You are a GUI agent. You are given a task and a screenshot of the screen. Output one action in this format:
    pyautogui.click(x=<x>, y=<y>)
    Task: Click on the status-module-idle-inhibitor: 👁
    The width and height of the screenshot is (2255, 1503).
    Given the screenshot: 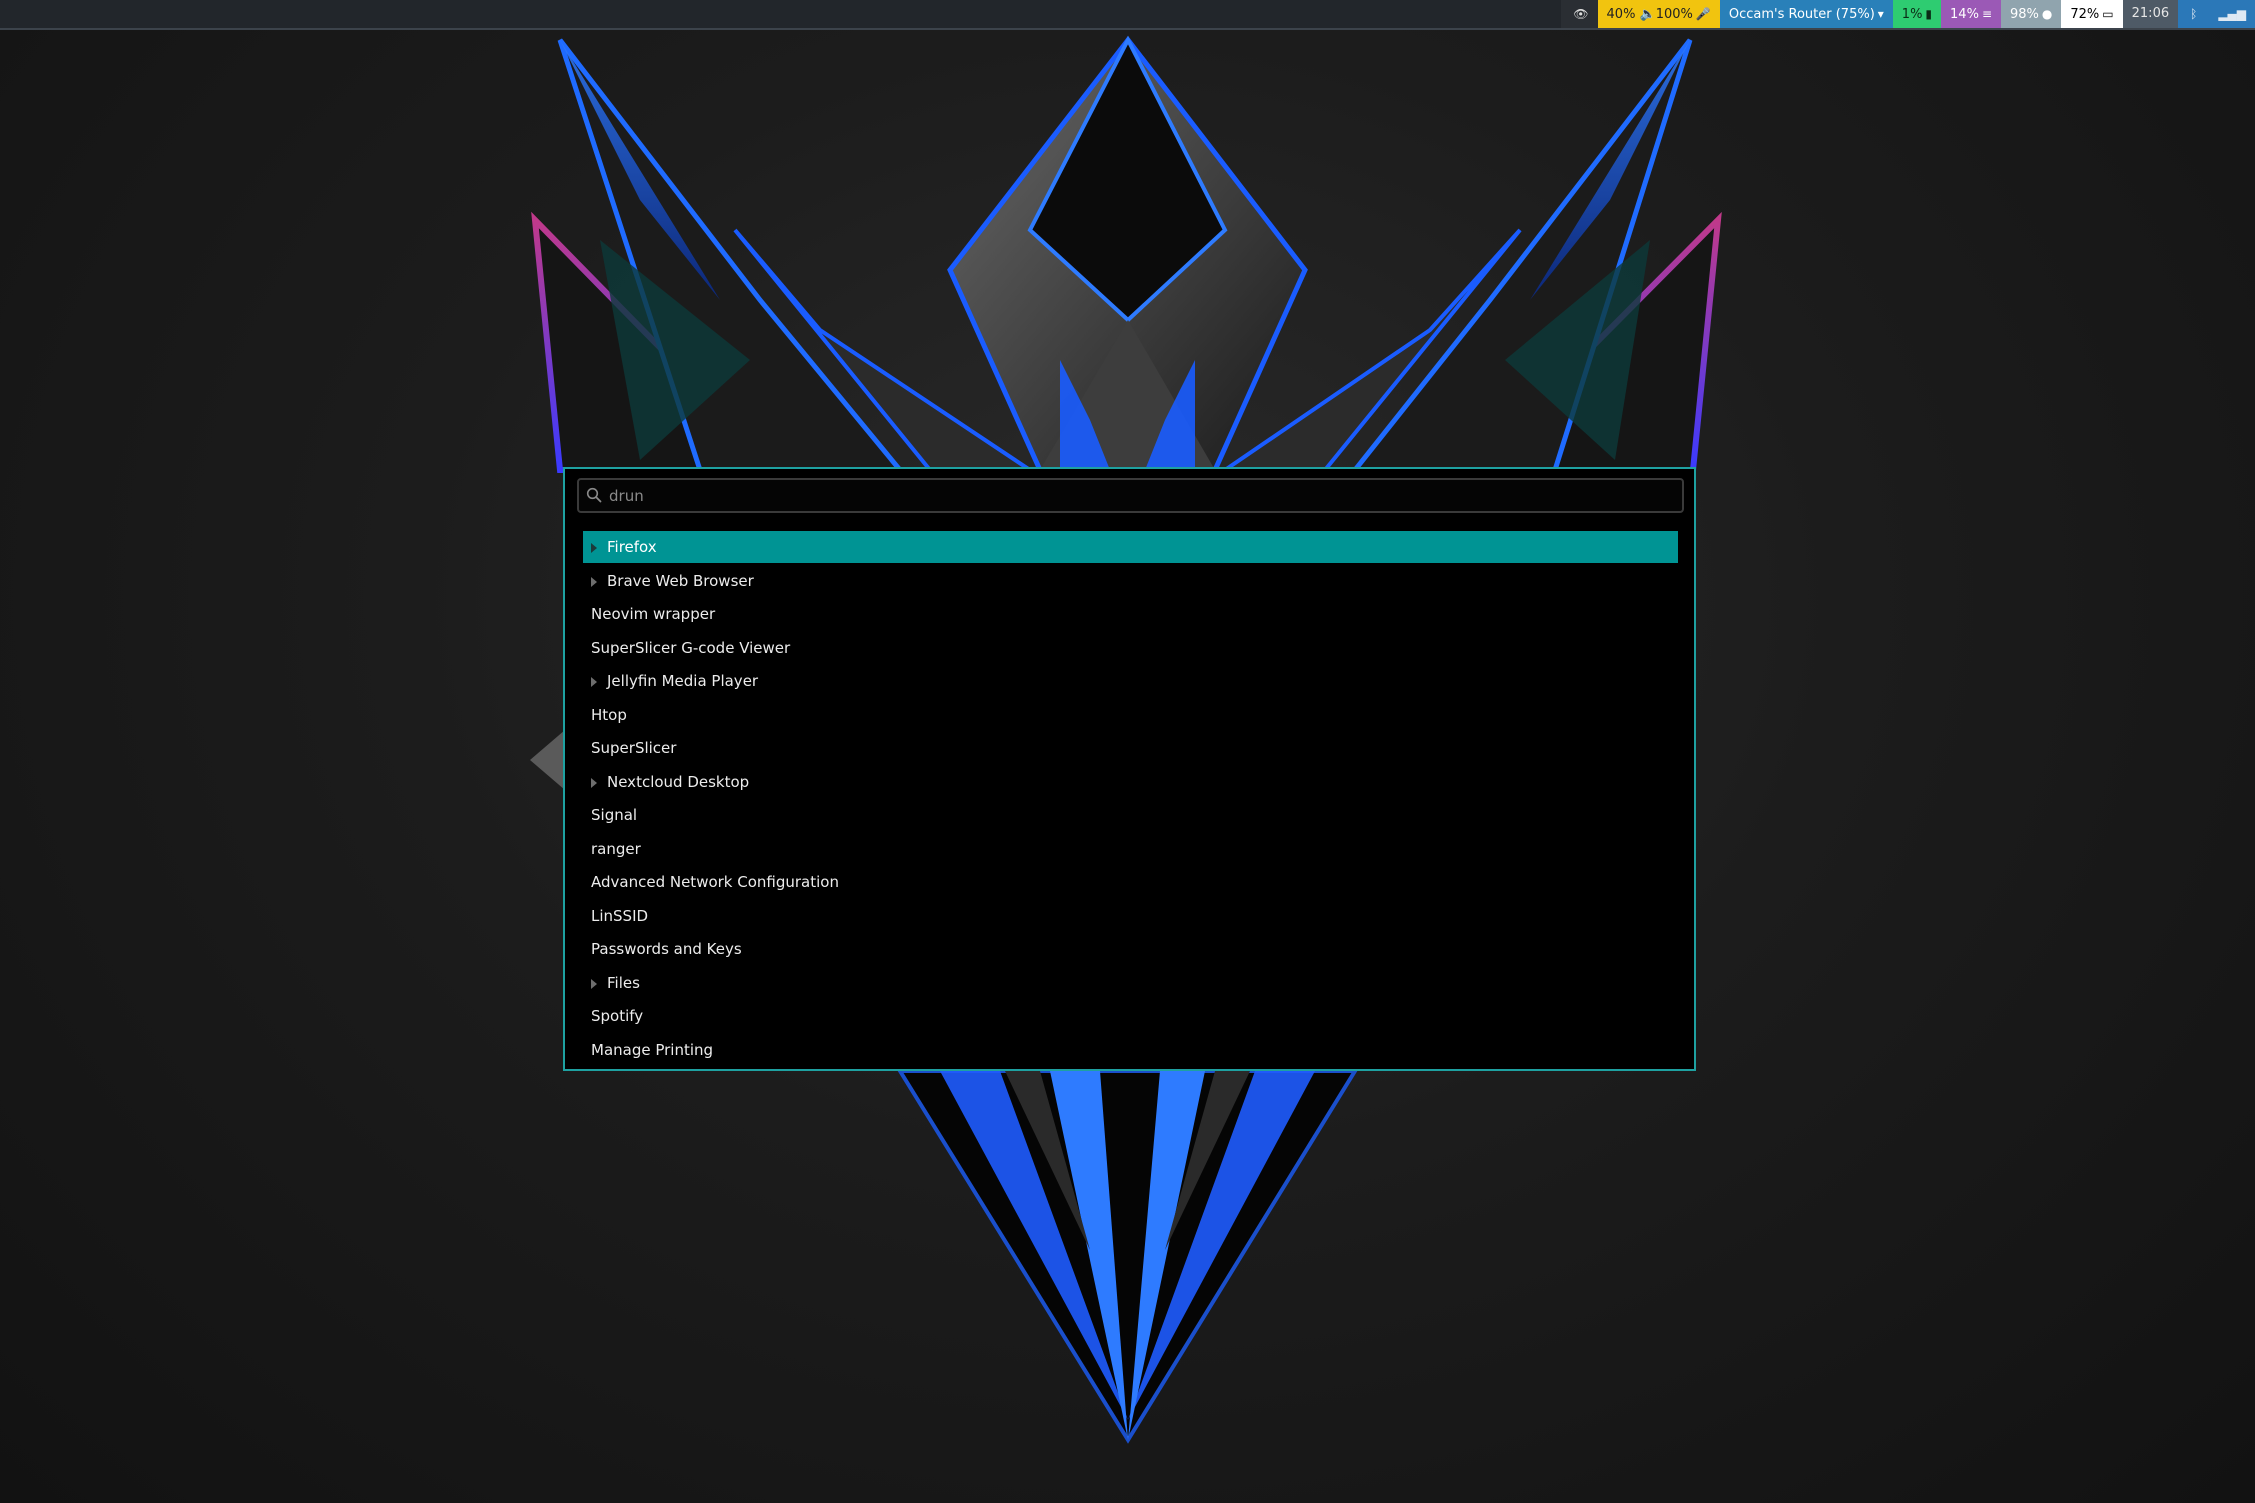 What is the action you would take?
    pyautogui.click(x=1579, y=14)
    